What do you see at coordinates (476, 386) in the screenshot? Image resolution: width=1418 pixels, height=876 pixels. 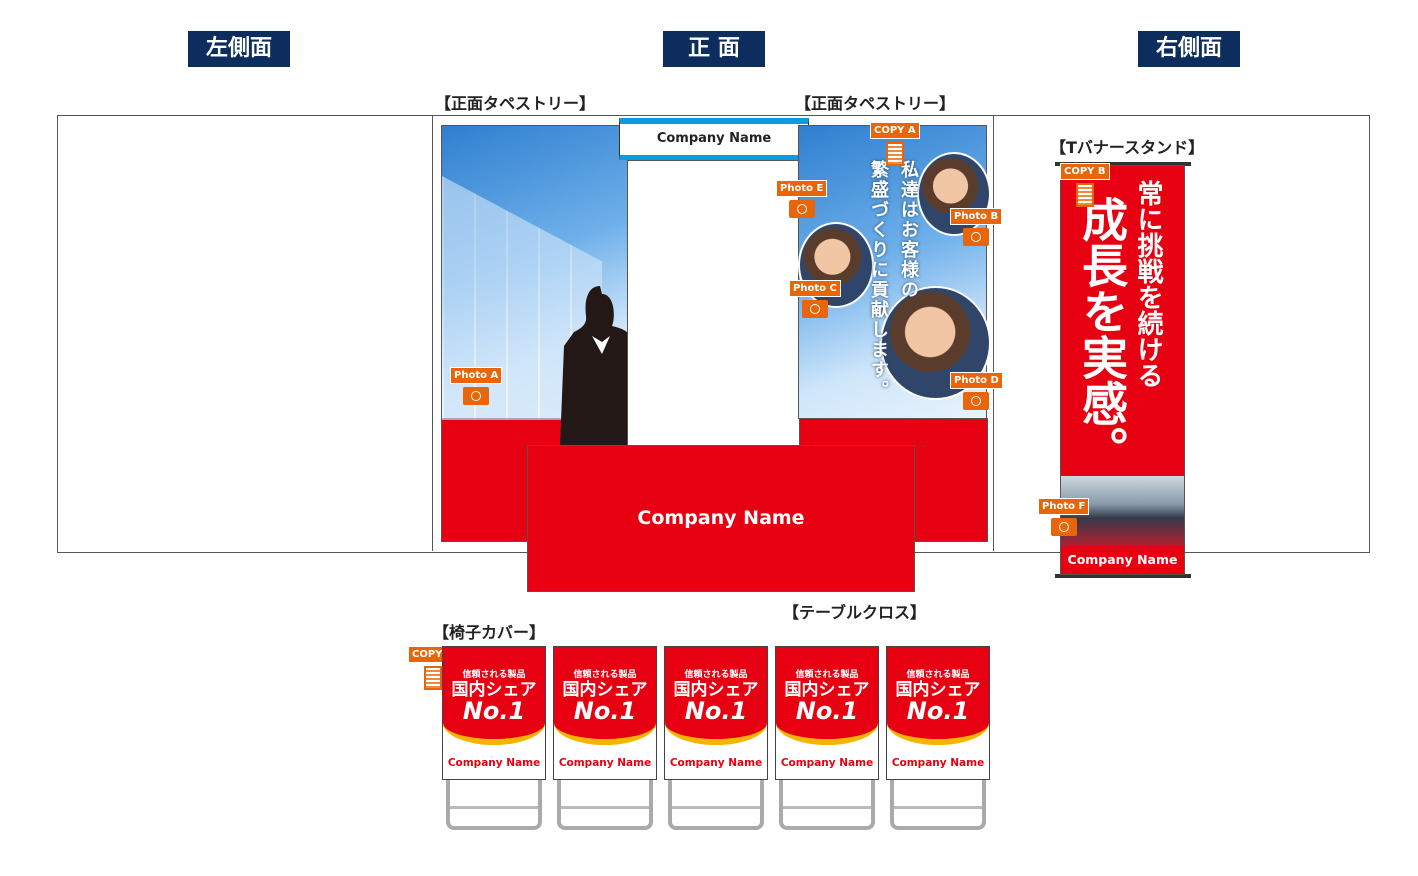 I see `photo-a-tag: Photo A` at bounding box center [476, 386].